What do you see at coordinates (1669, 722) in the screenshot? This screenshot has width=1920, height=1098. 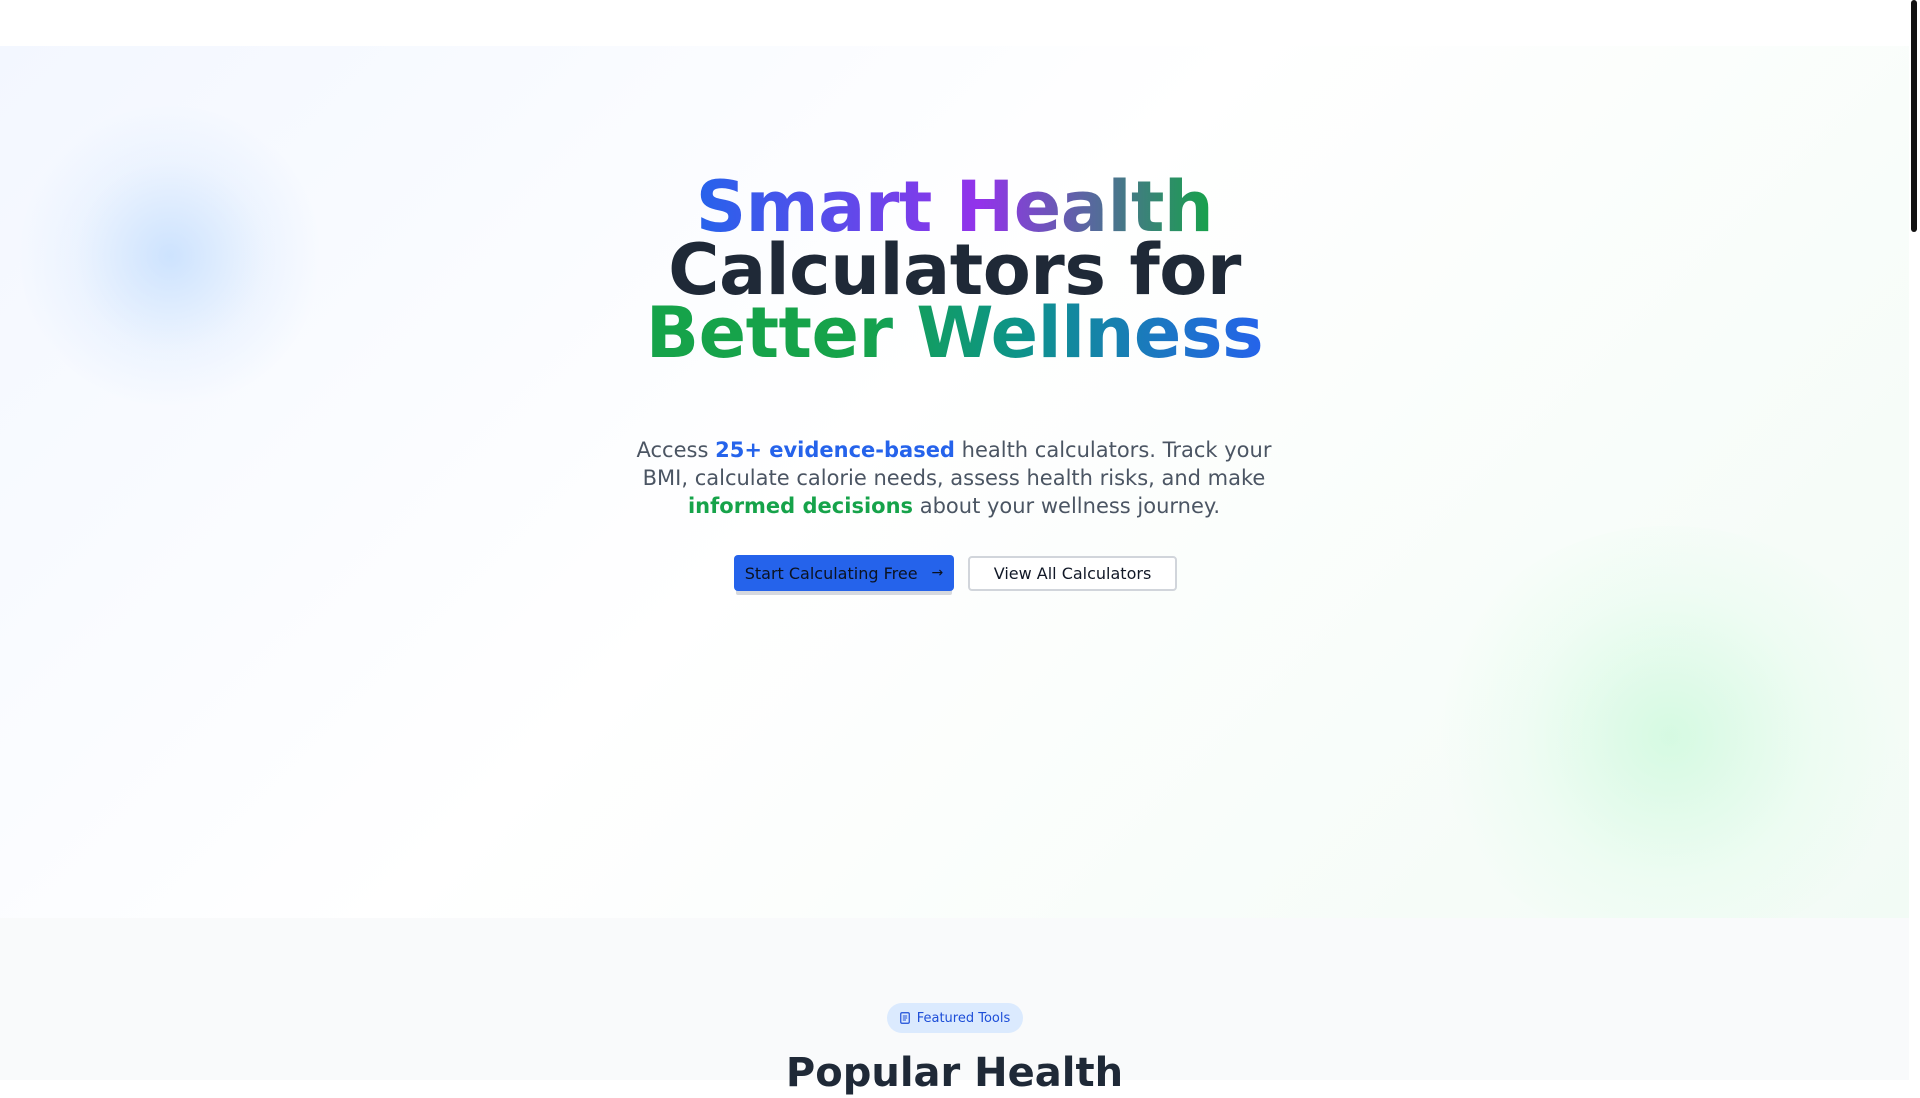 I see `hero-green-glow` at bounding box center [1669, 722].